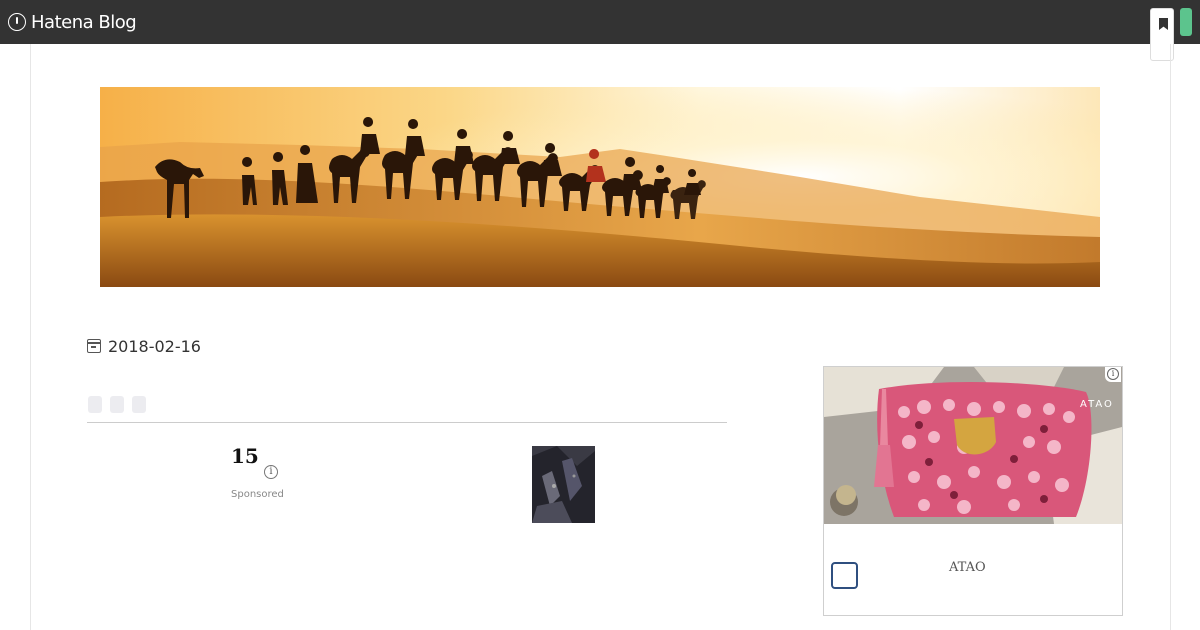 This screenshot has width=1200, height=630. I want to click on dark-thumbnail-image, so click(563, 484).